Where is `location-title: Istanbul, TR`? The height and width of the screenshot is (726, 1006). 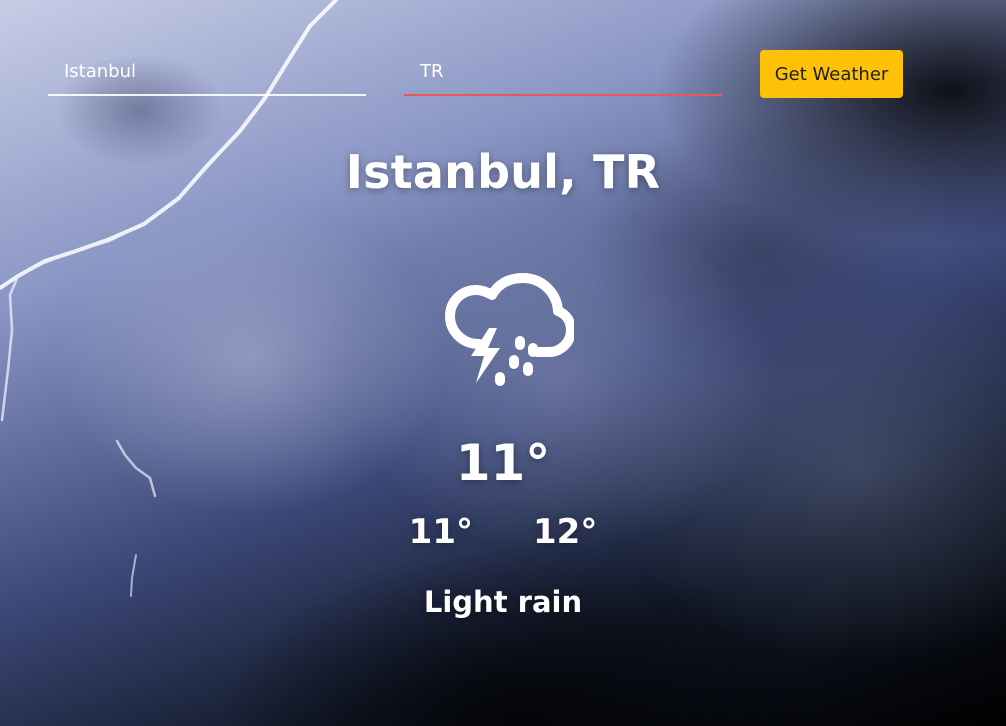
location-title: Istanbul, TR is located at coordinates (503, 172).